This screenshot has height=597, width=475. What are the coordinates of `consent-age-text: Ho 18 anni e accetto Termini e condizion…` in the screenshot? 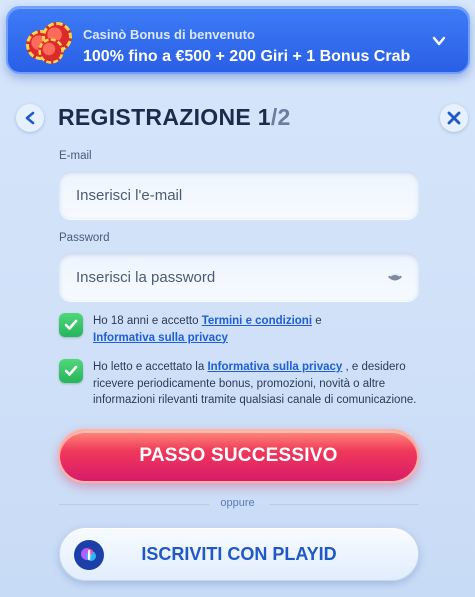 It's located at (258, 329).